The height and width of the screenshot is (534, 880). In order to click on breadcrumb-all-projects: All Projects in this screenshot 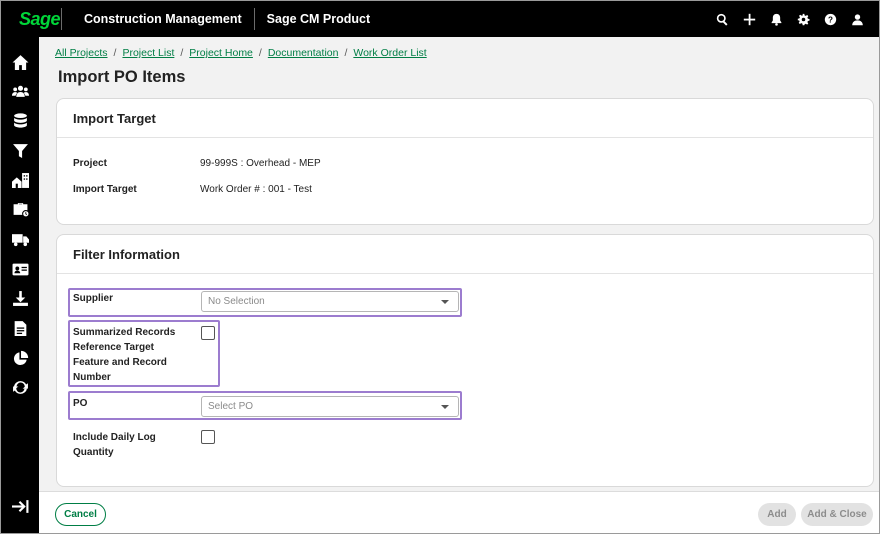, I will do `click(81, 53)`.